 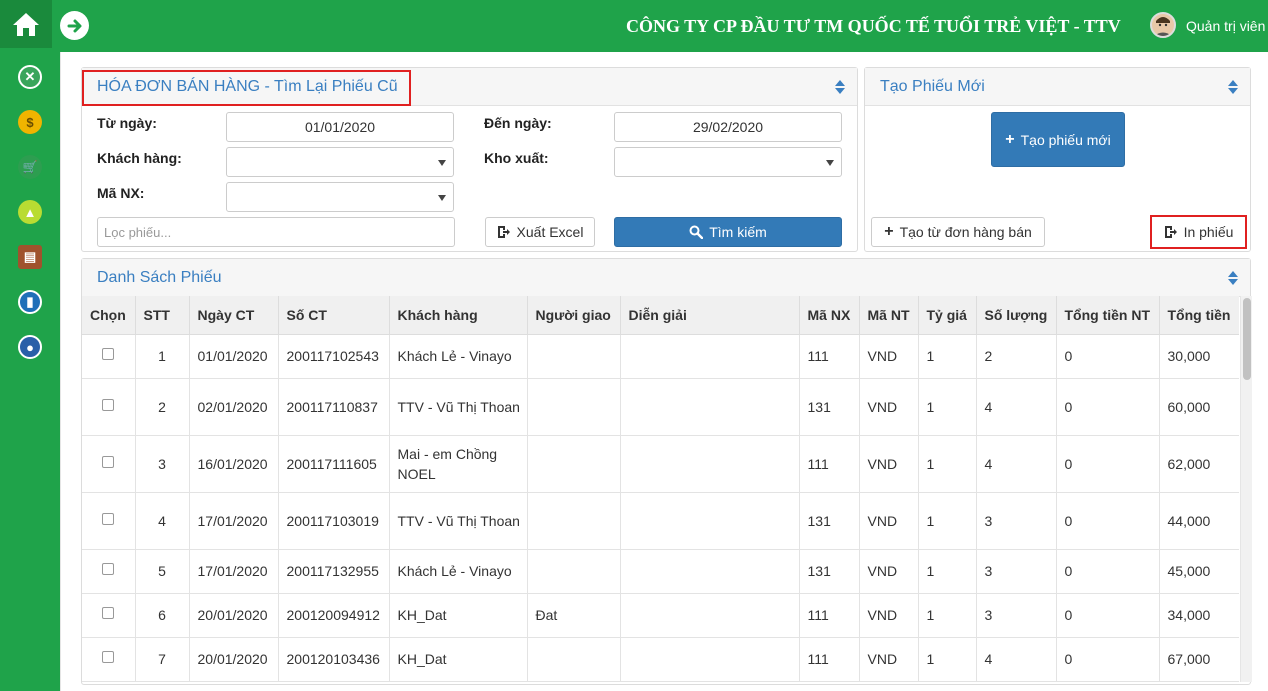 What do you see at coordinates (162, 315) in the screenshot?
I see `column-header: STT` at bounding box center [162, 315].